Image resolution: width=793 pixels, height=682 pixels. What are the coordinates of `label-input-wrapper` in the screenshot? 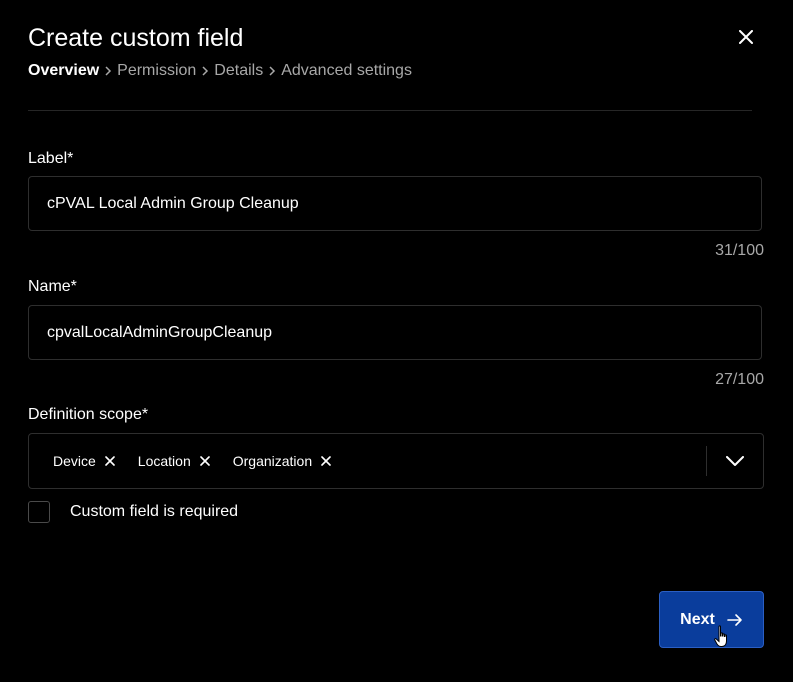 It's located at (395, 203).